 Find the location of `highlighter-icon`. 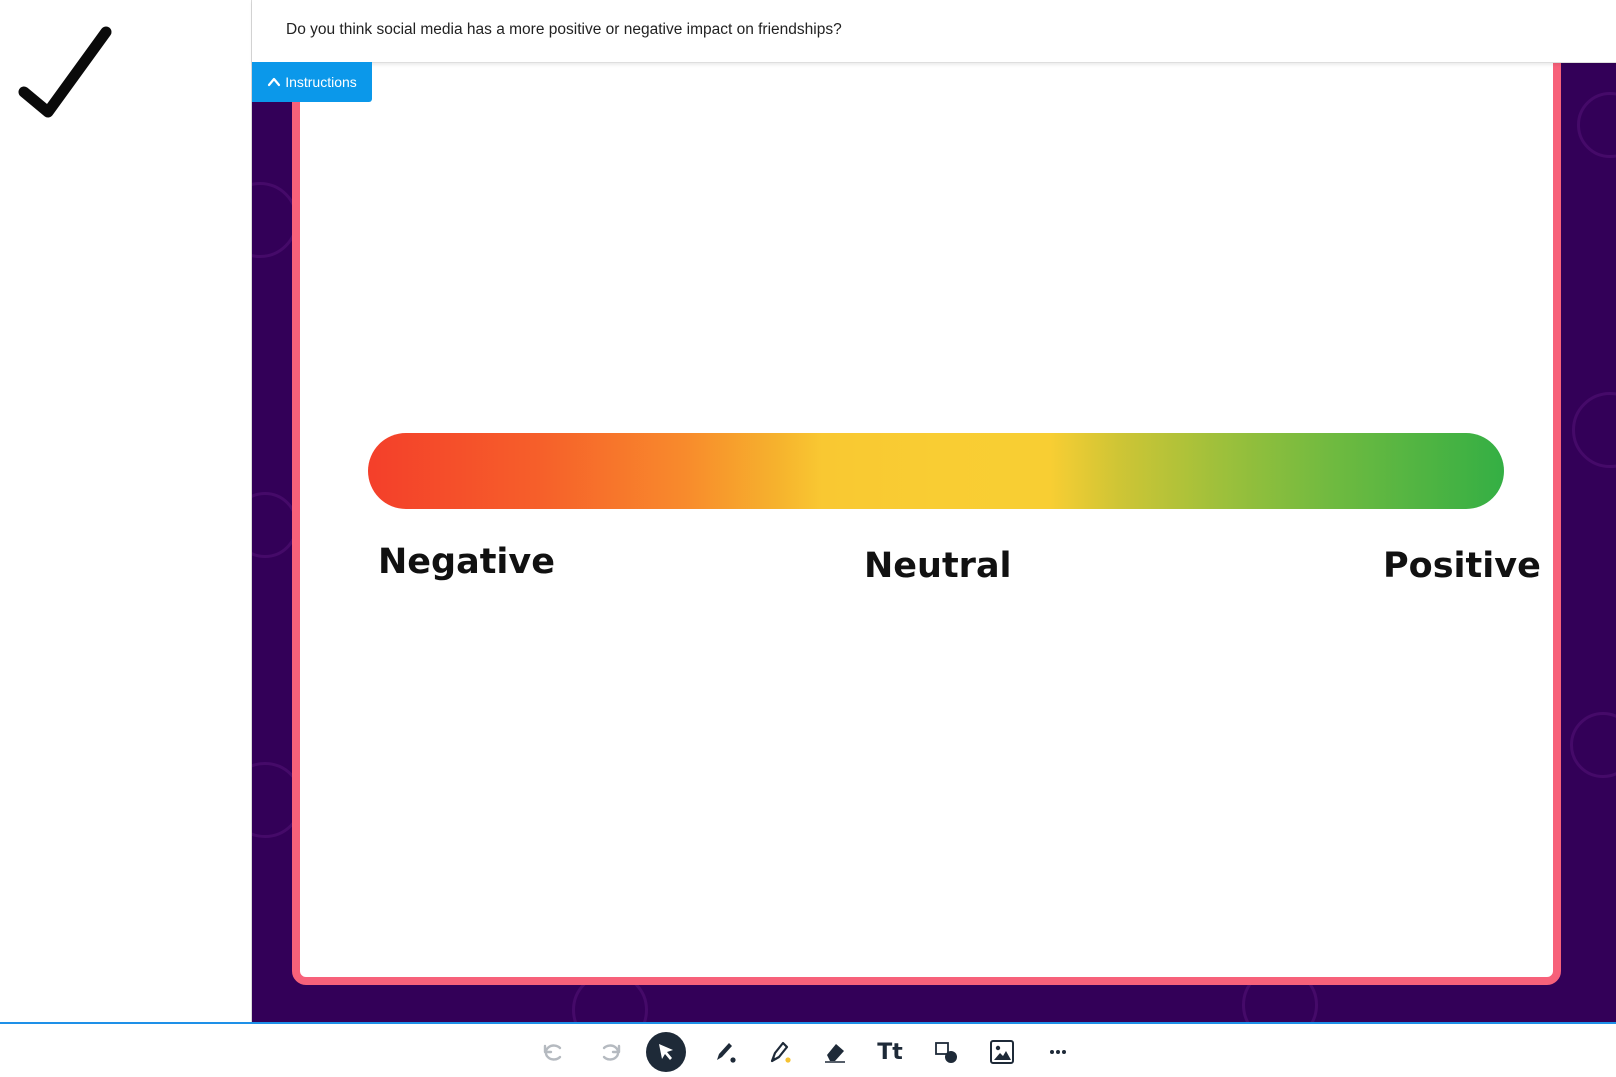

highlighter-icon is located at coordinates (780, 1052).